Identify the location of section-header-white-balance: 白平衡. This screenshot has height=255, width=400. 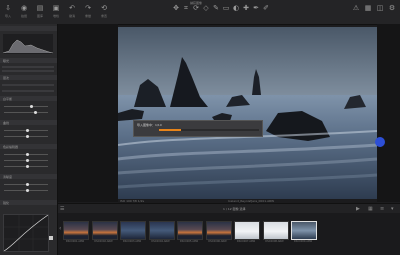
(28, 98).